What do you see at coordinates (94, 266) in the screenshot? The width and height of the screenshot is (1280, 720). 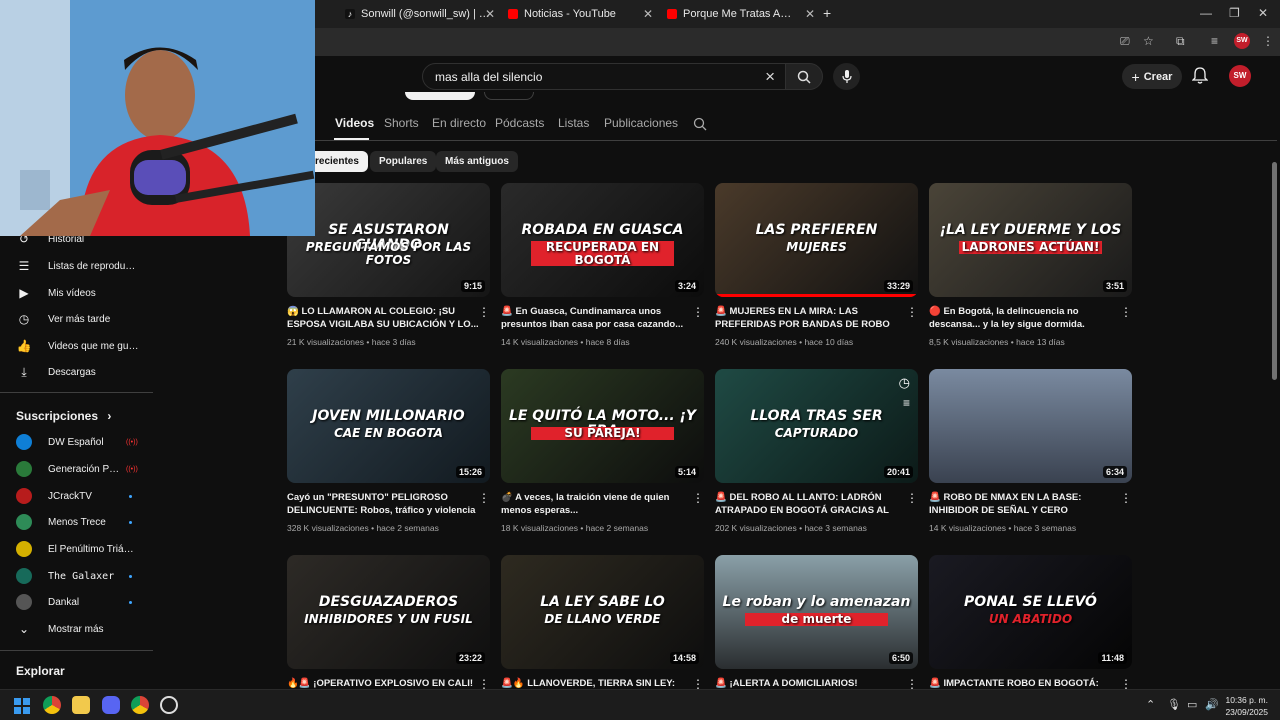 I see `sidebar-item-label: Listas de reproducción` at bounding box center [94, 266].